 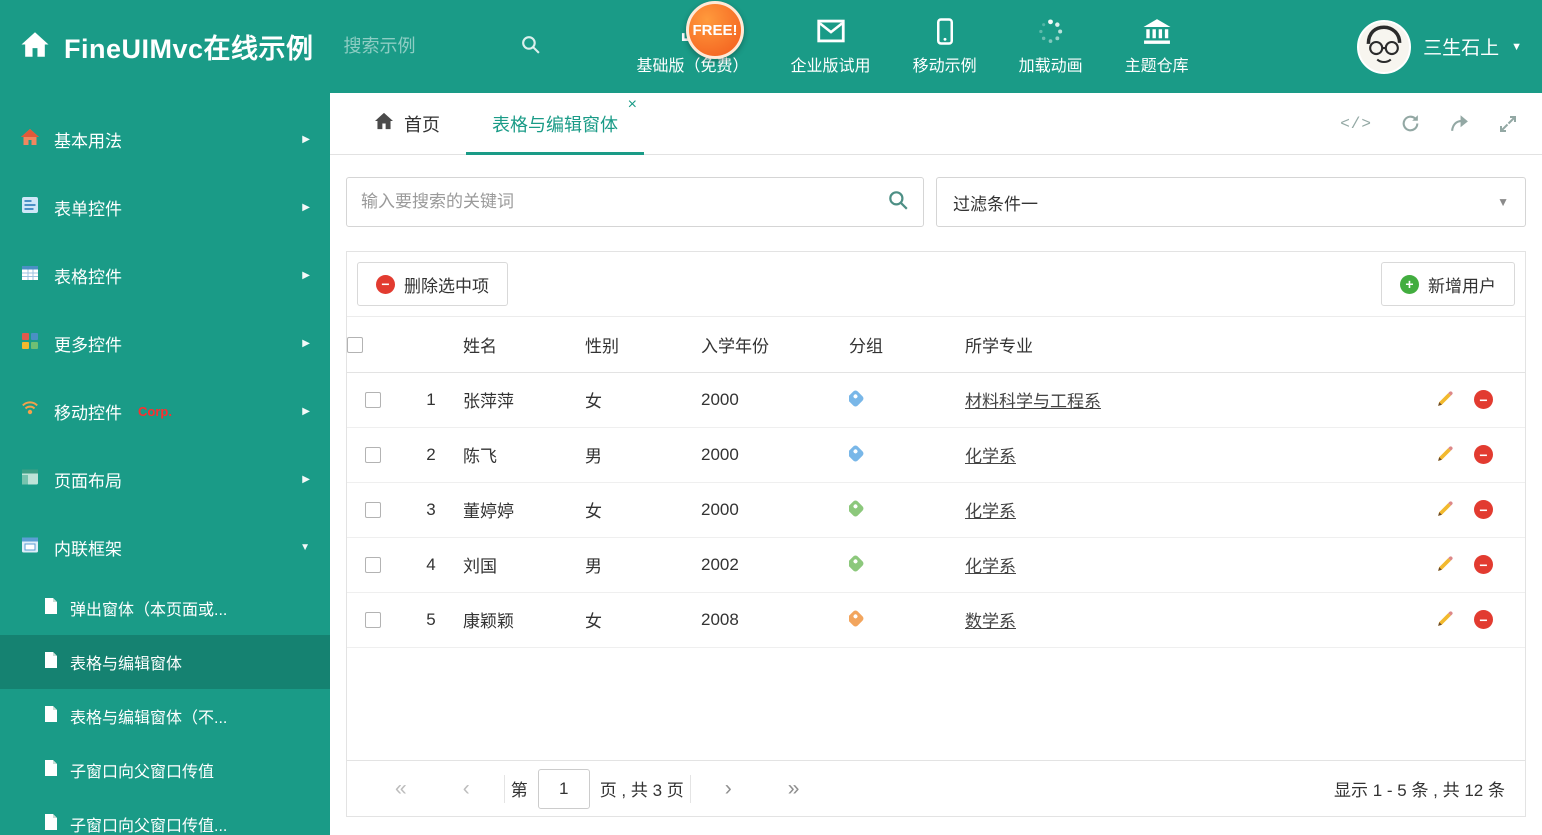 What do you see at coordinates (165, 662) in the screenshot?
I see `sidebar-subitem-grid-edit-window: 表格与编辑窗体` at bounding box center [165, 662].